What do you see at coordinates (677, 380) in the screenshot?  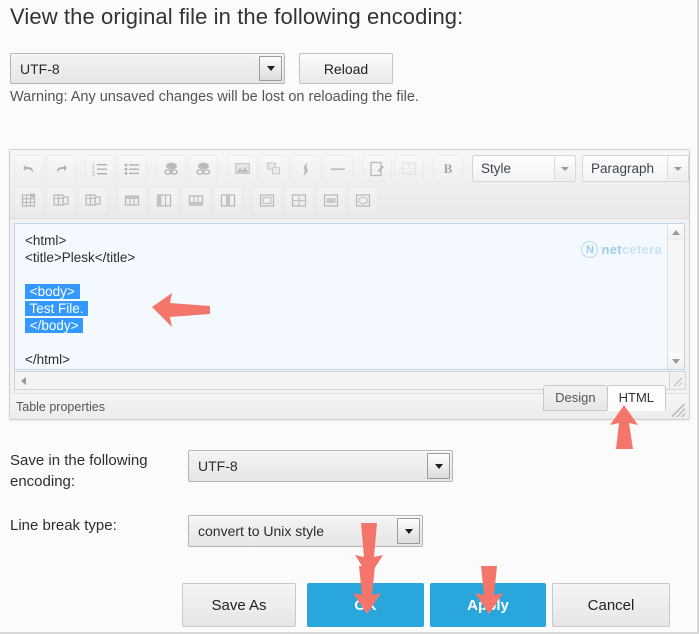 I see `scrollbar-corner-grip` at bounding box center [677, 380].